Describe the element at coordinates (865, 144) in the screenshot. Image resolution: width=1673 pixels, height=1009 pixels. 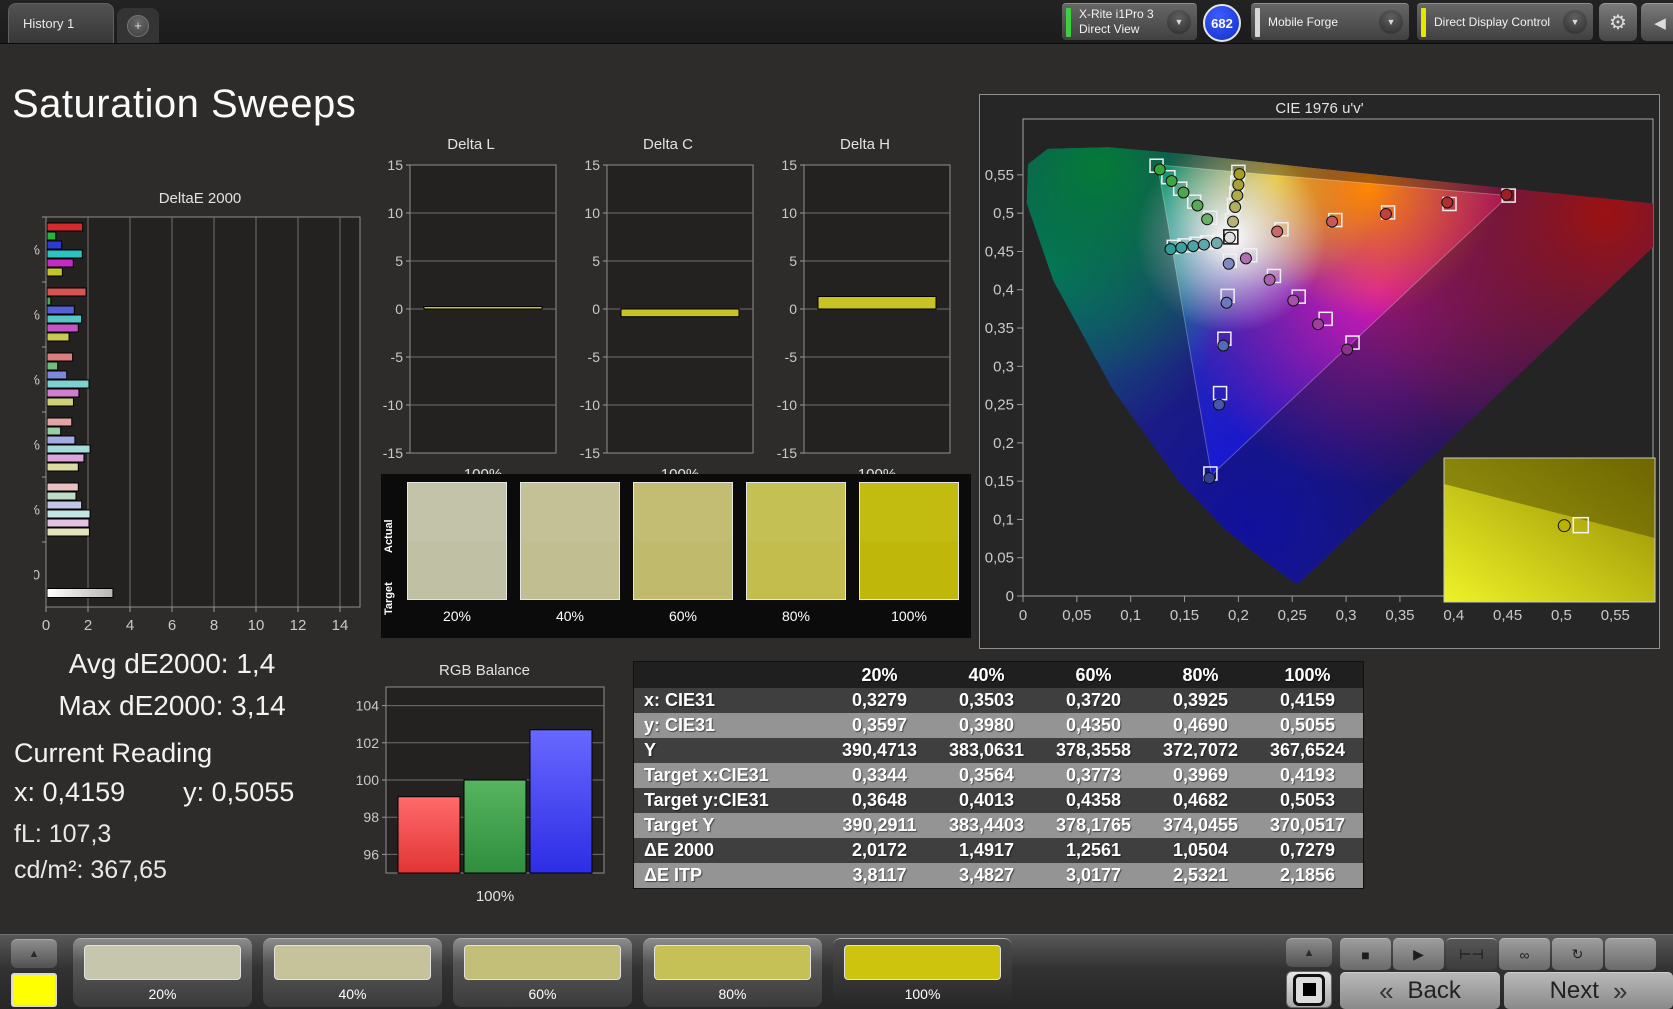
I see `delta-h-chart-title: Delta H` at that location.